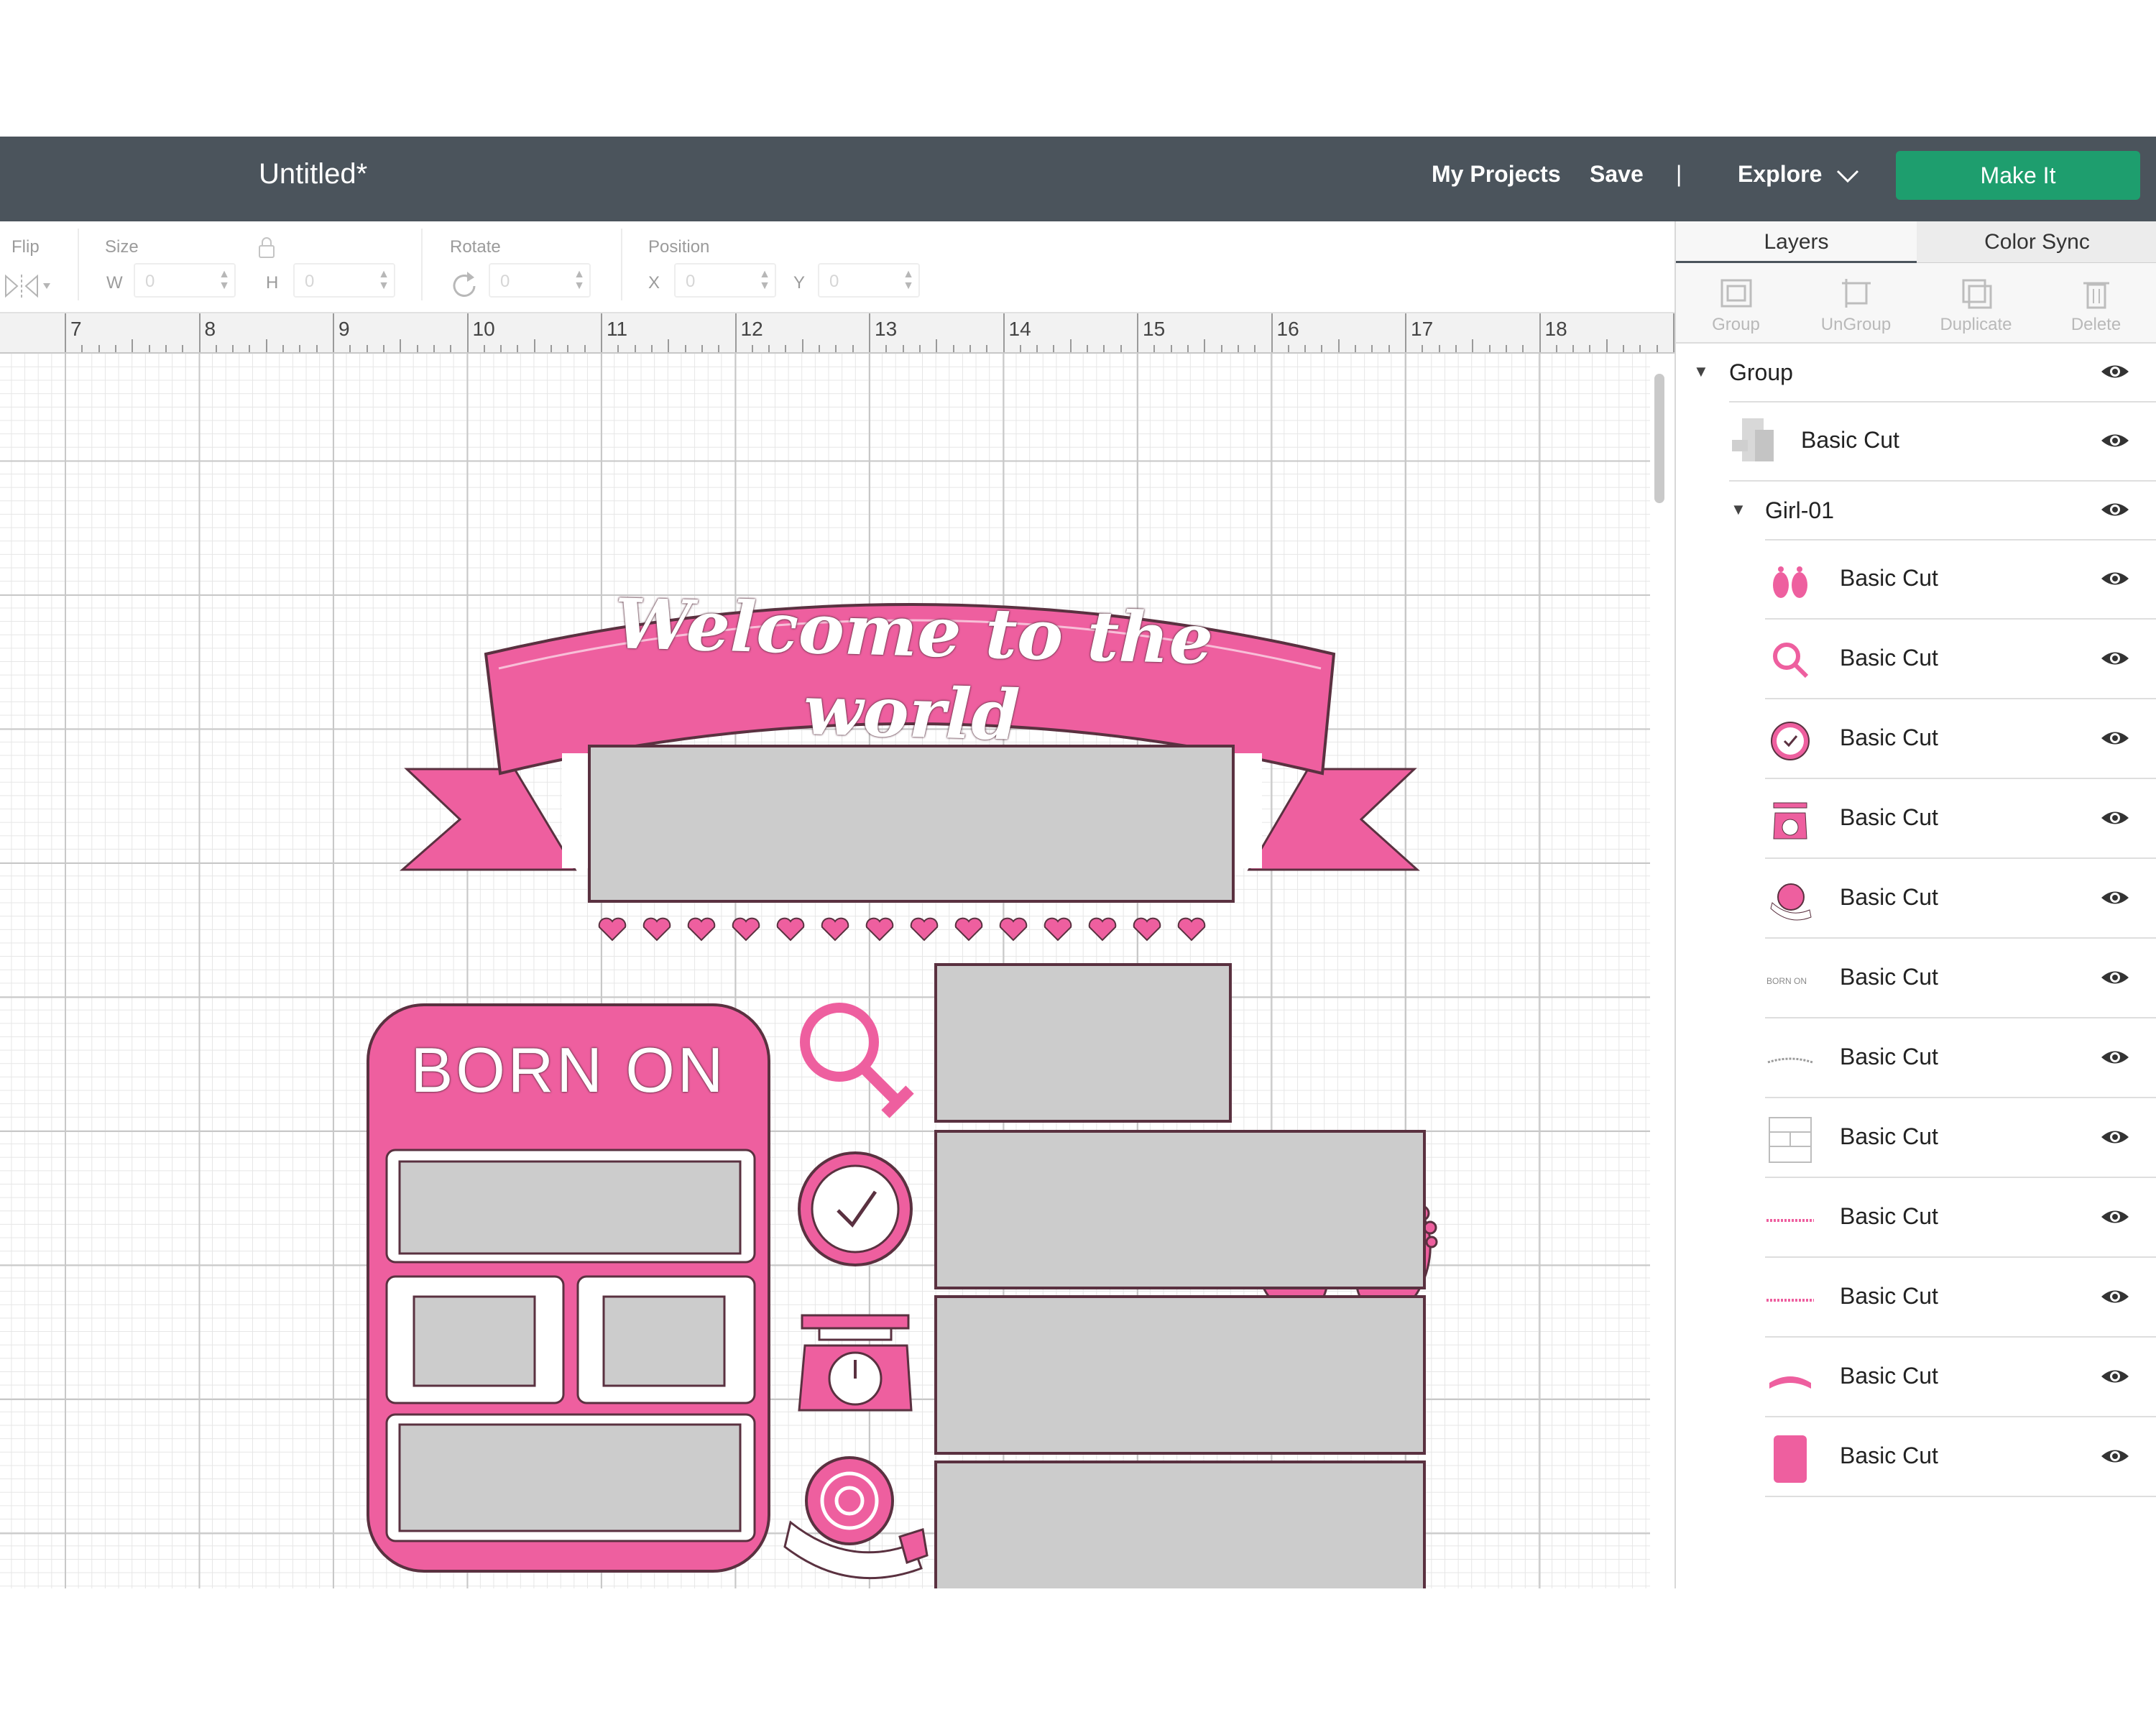 Image resolution: width=2156 pixels, height=1725 pixels. Describe the element at coordinates (1916, 511) in the screenshot. I see `layer-subgroup-row: ▼ Girl-01` at that location.